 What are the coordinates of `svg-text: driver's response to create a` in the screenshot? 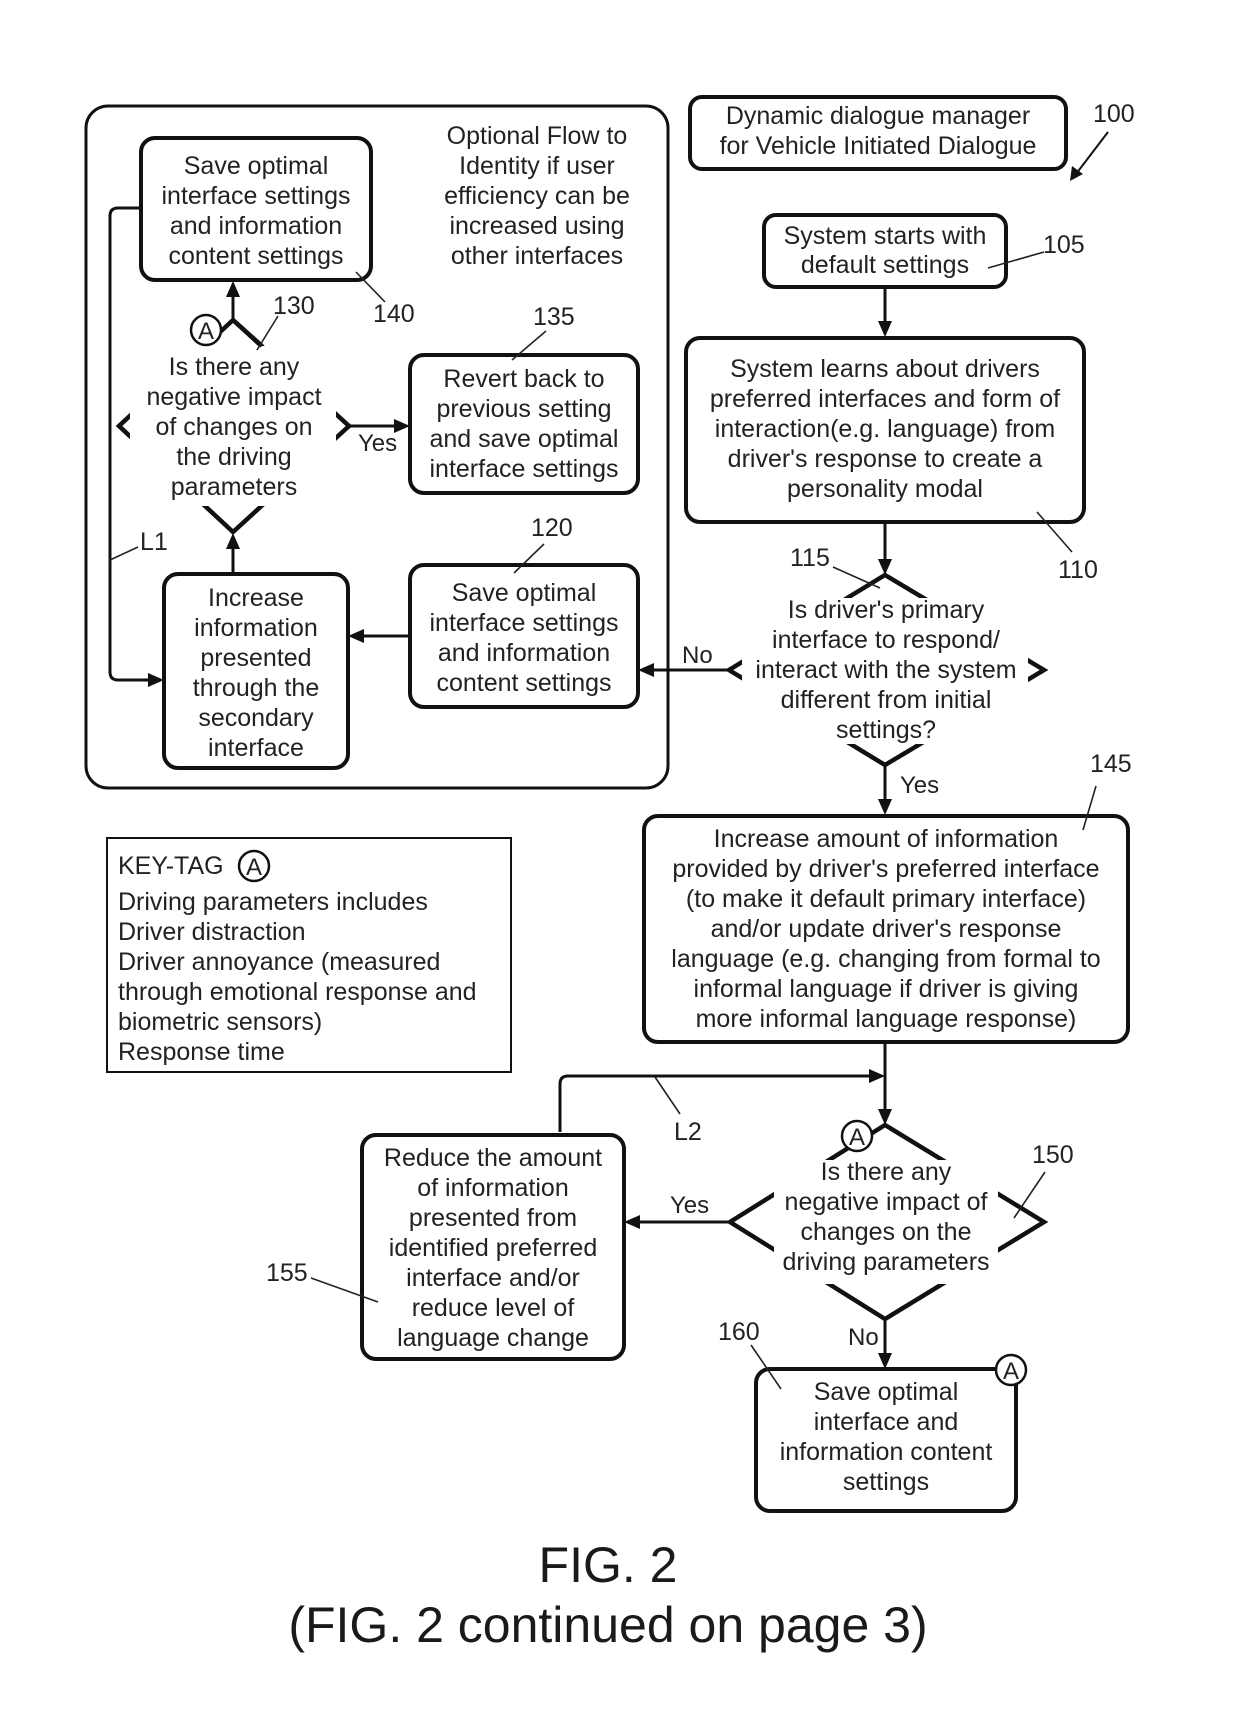 It's located at (885, 459).